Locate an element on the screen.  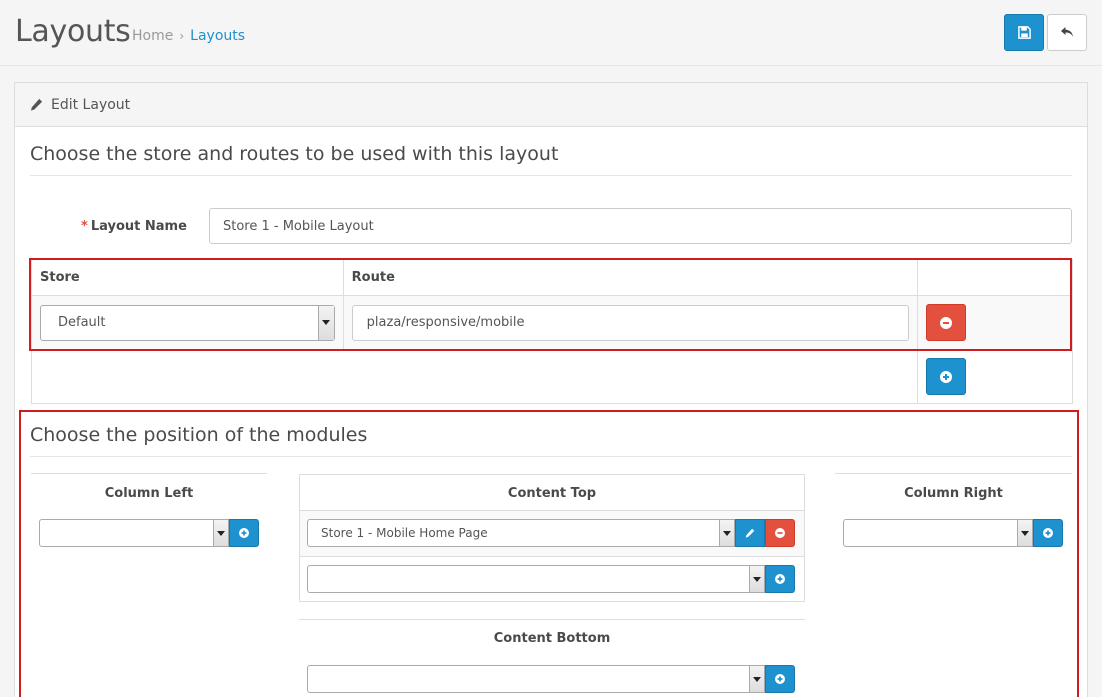
breadcrumb-home-link: Home is located at coordinates (152, 36).